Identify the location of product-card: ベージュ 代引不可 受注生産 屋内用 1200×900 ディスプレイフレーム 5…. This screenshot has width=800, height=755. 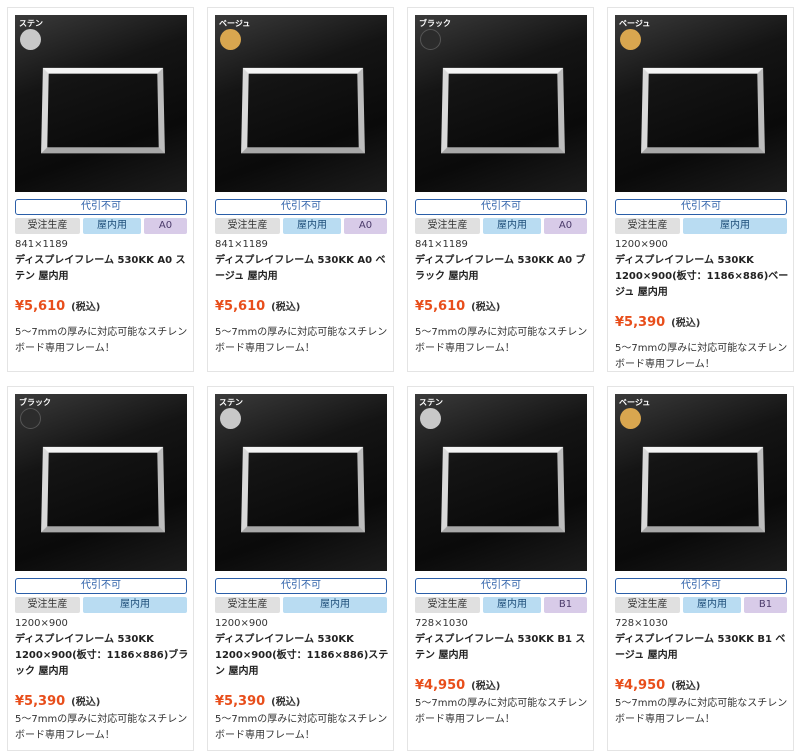
(700, 189).